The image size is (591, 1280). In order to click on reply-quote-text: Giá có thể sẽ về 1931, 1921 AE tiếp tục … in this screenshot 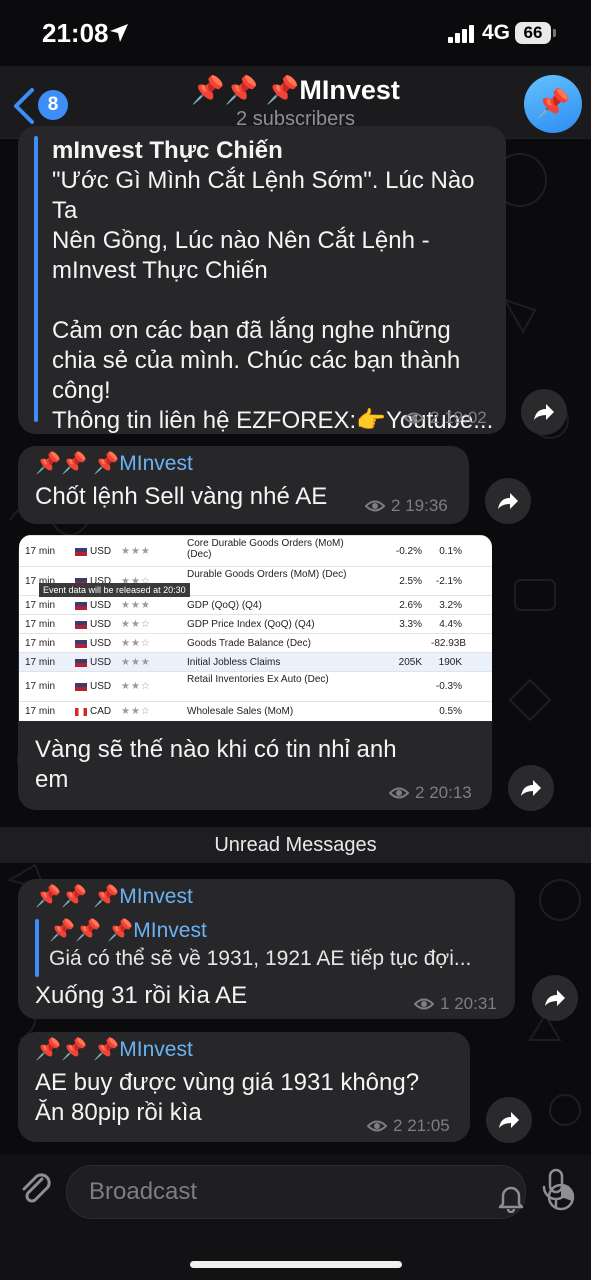, I will do `click(260, 959)`.